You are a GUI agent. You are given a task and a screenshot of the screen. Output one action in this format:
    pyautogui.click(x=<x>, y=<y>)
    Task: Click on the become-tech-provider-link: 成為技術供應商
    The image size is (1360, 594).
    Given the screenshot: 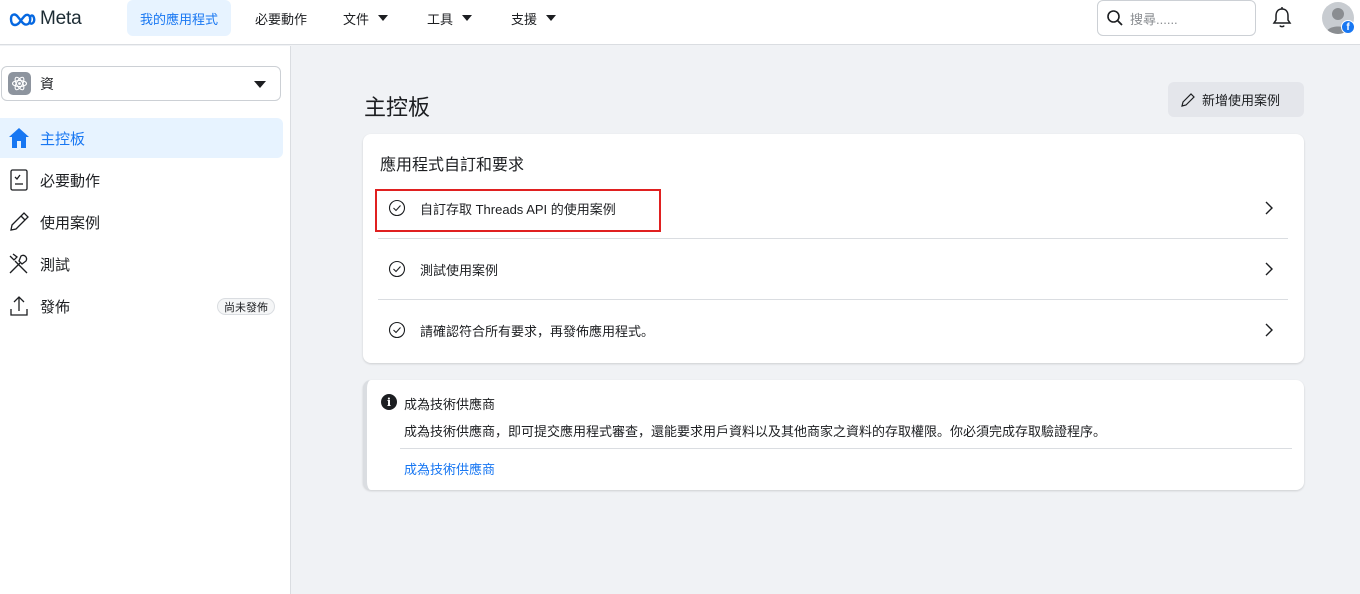 What is the action you would take?
    pyautogui.click(x=449, y=468)
    